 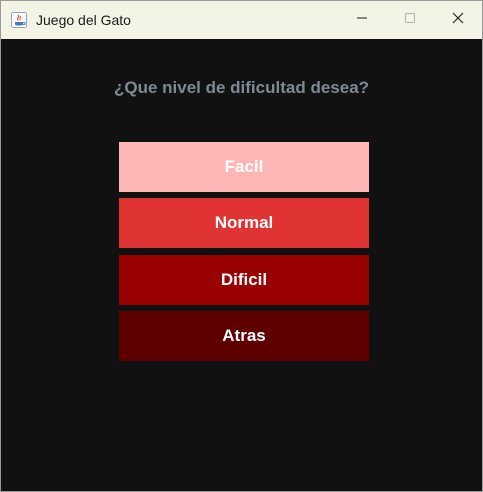 I want to click on maximize-icon, so click(x=410, y=20).